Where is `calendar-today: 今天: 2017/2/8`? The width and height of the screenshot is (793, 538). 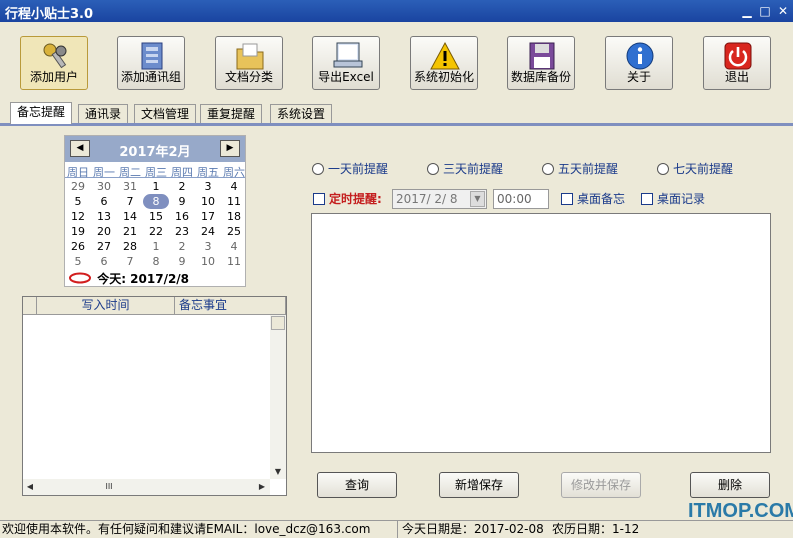 calendar-today: 今天: 2017/2/8 is located at coordinates (129, 278).